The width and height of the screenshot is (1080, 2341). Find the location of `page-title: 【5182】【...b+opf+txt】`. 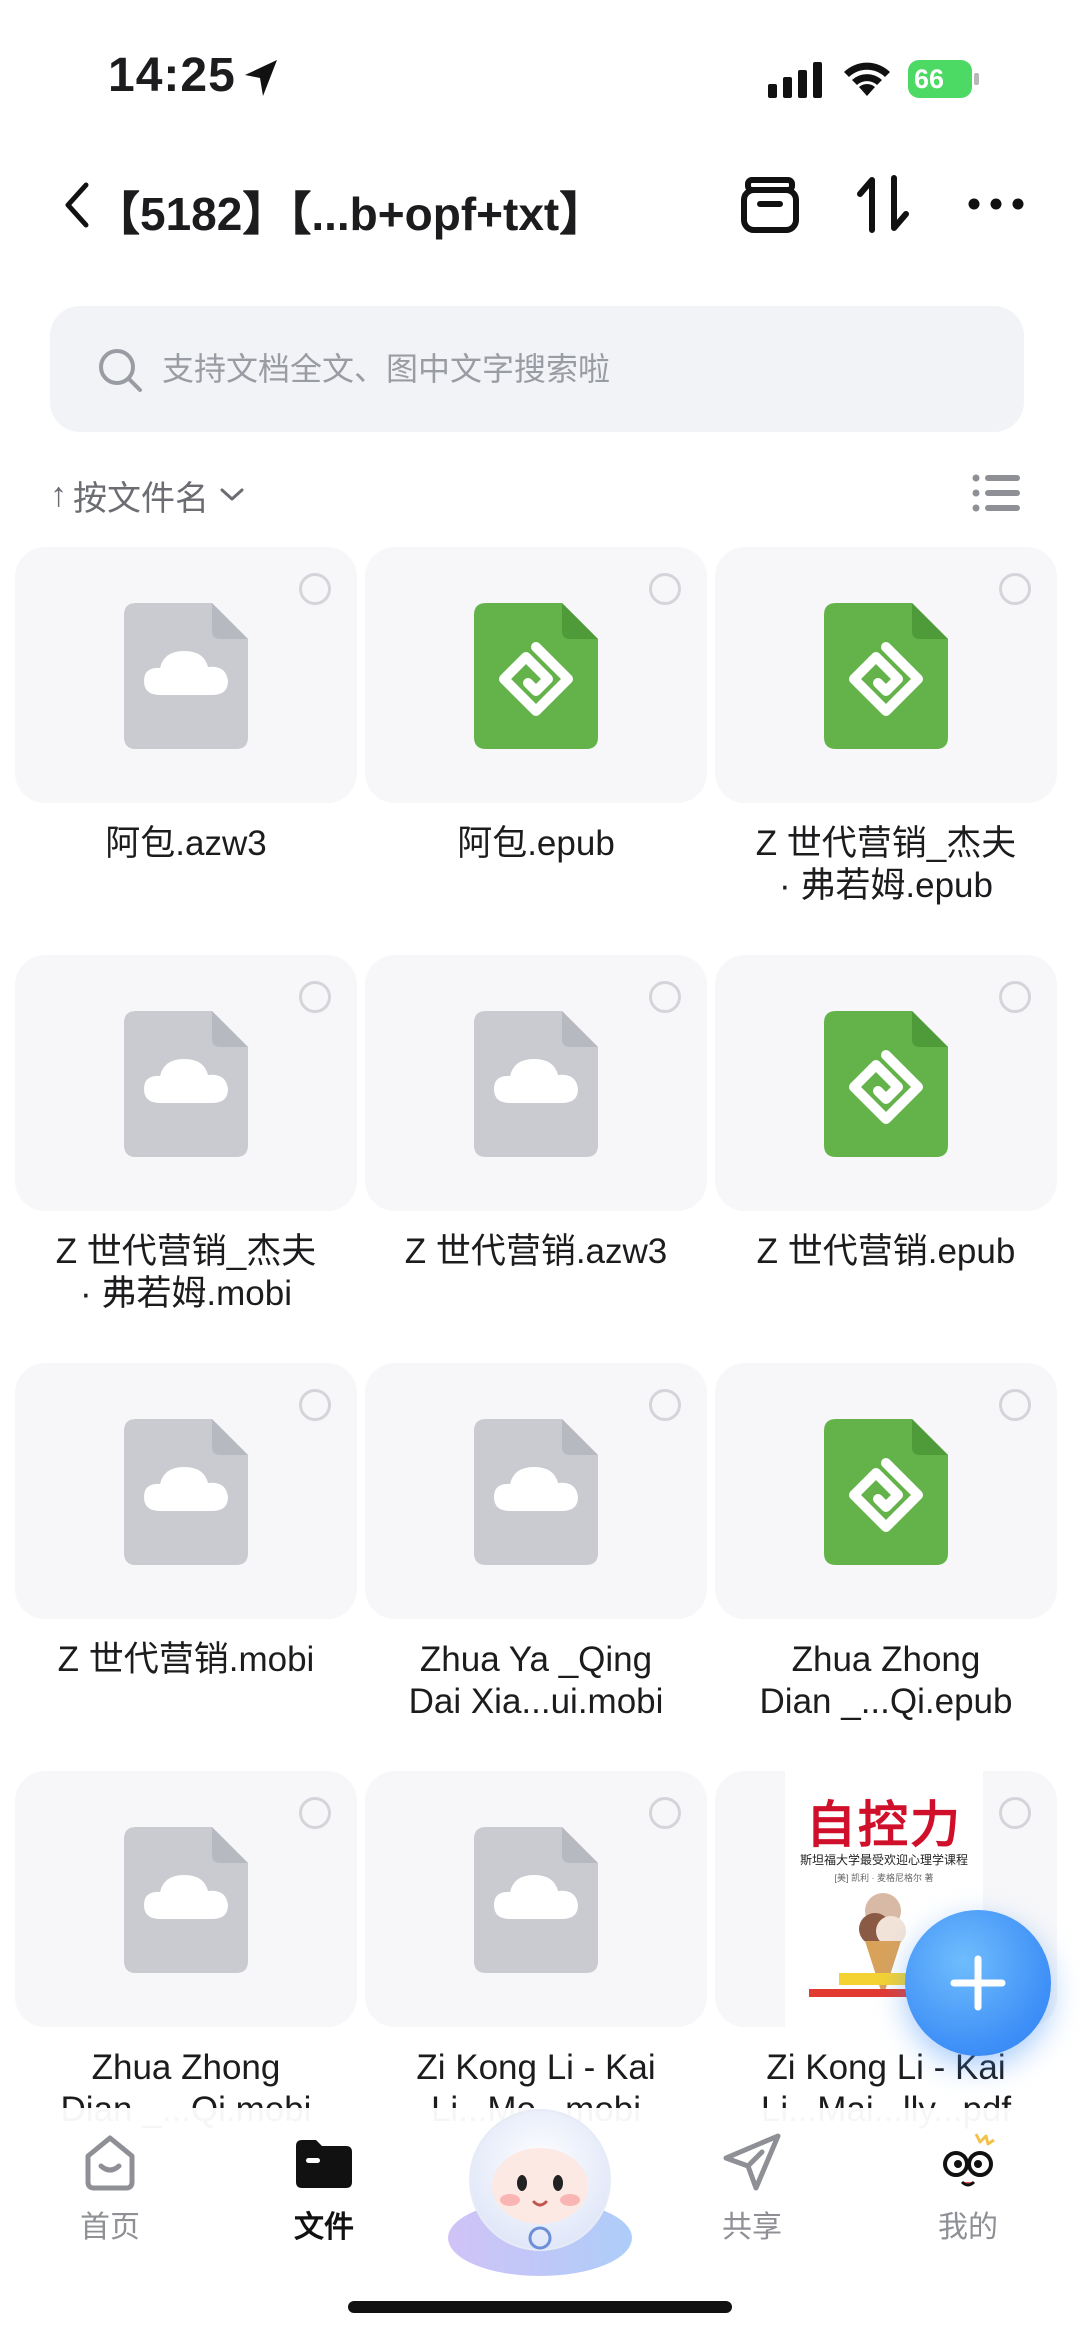

page-title: 【5182】【...b+opf+txt】 is located at coordinates (350, 214).